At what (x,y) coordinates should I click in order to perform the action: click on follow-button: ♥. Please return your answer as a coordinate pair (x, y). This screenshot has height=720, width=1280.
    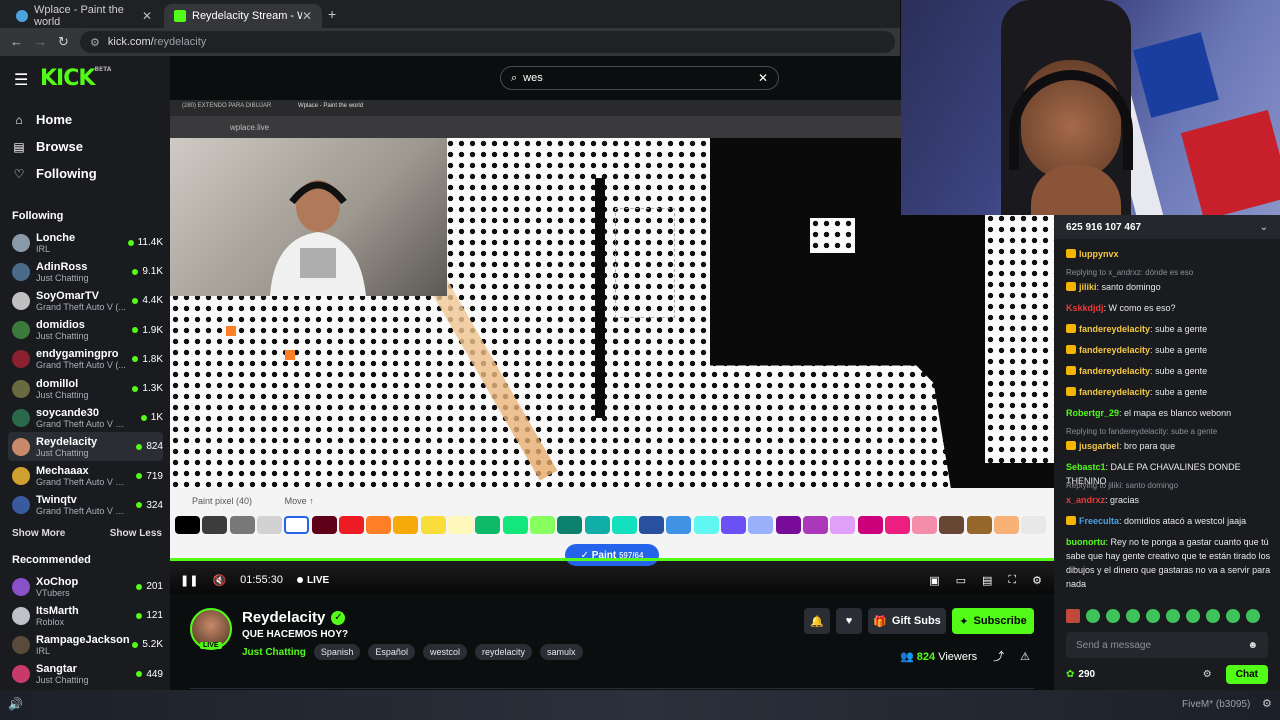
    Looking at the image, I should click on (849, 621).